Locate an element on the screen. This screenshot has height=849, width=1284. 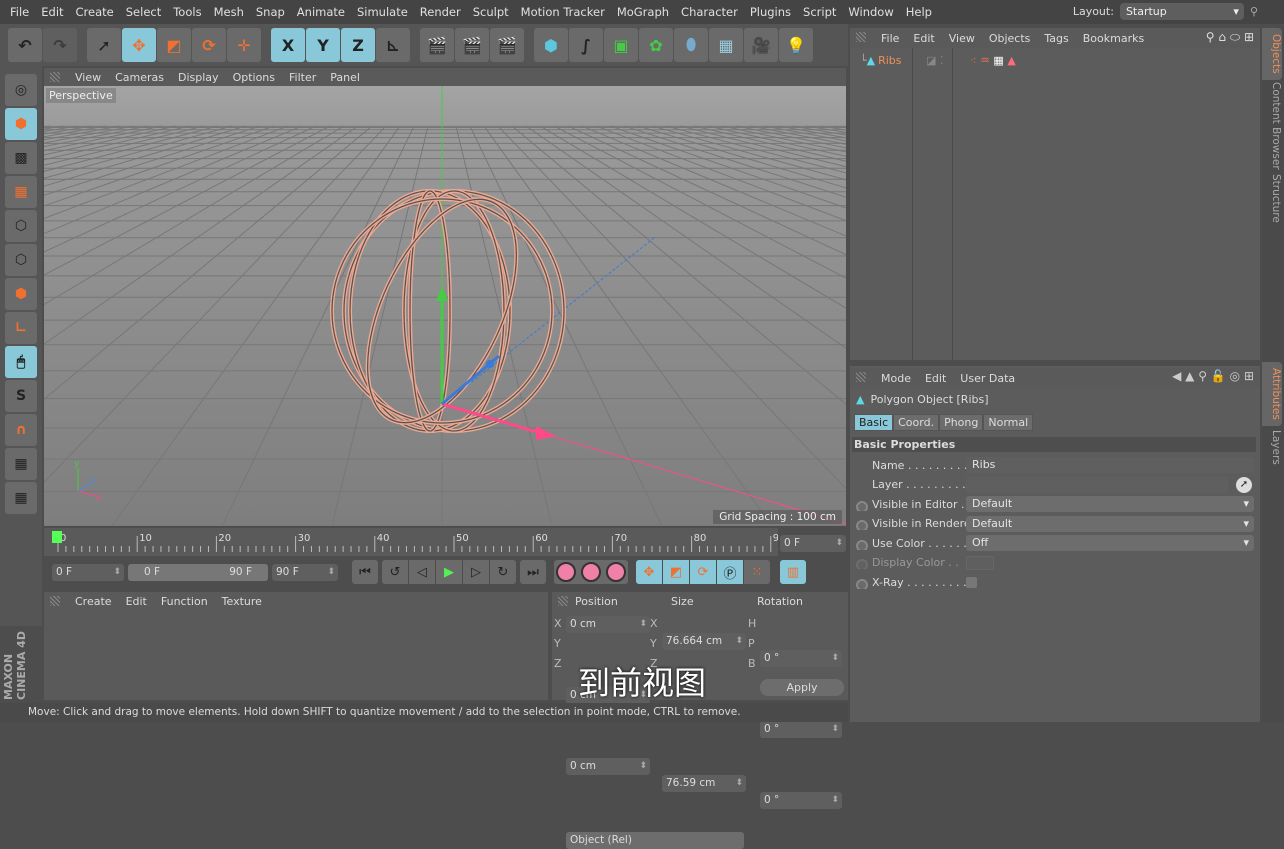
render-settings-icon: 🎬 is located at coordinates (507, 45).